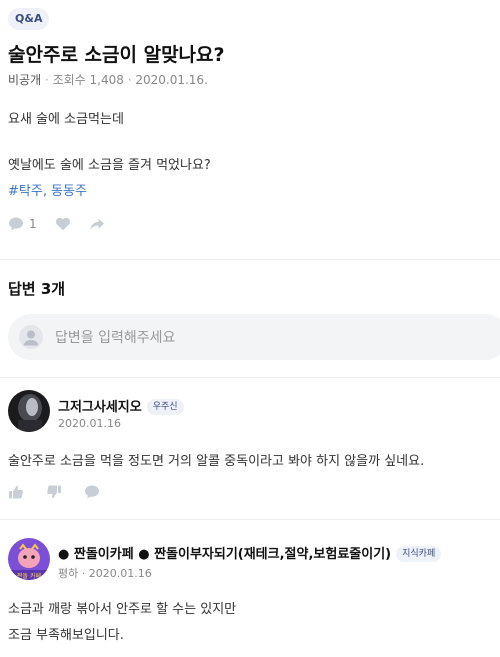  I want to click on answer-input, so click(205, 338).